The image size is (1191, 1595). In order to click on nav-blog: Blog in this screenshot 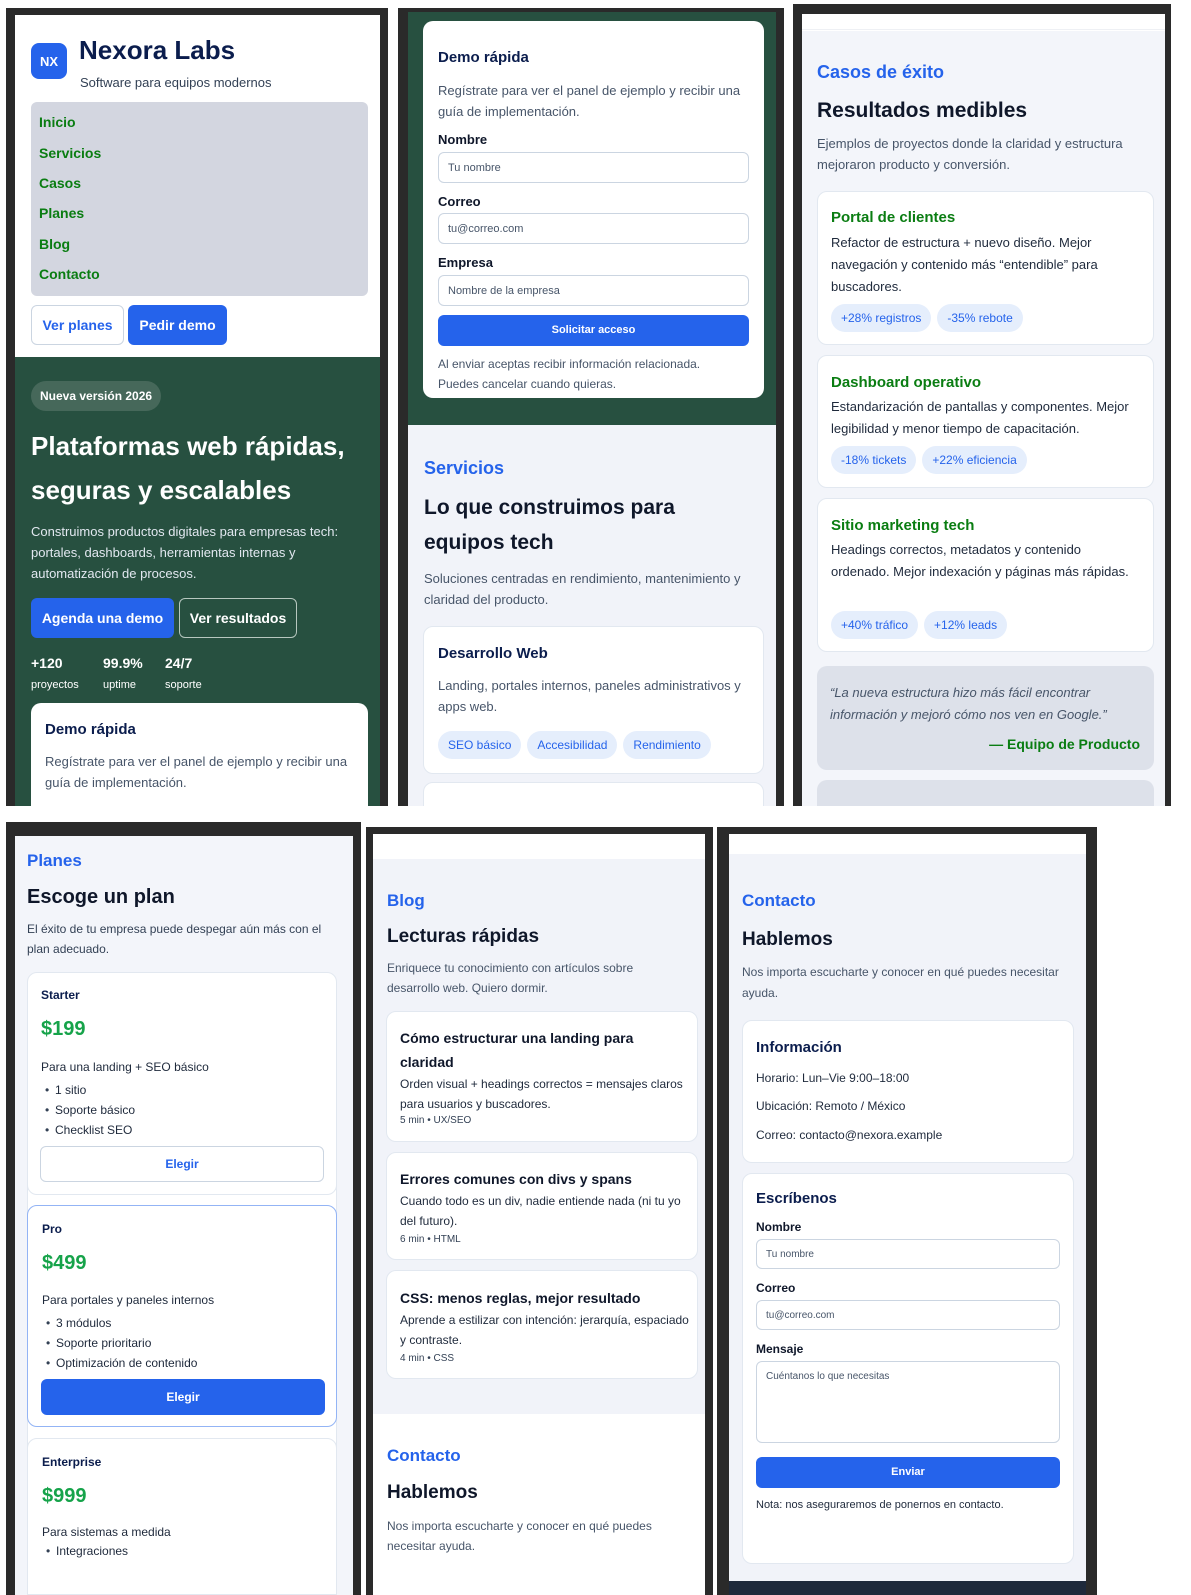, I will do `click(54, 244)`.